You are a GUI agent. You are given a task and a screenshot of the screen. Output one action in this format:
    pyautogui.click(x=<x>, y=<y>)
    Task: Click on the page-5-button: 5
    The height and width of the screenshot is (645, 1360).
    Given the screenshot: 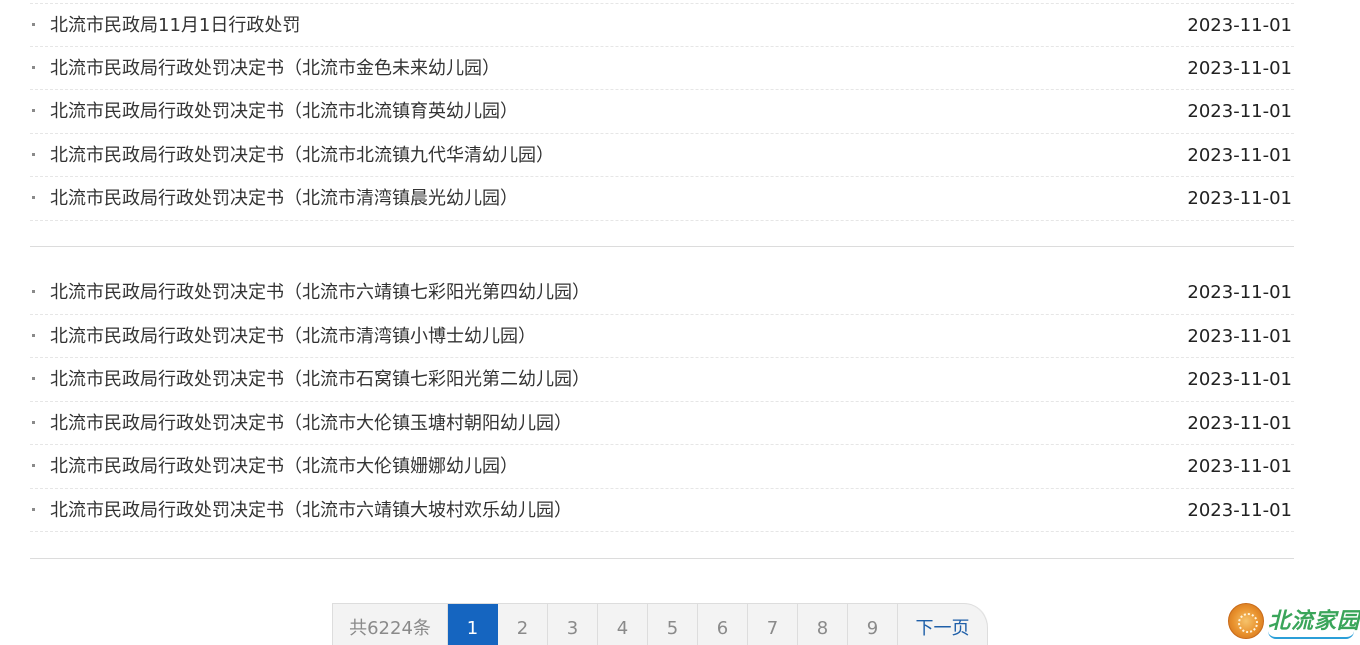 What is the action you would take?
    pyautogui.click(x=673, y=624)
    